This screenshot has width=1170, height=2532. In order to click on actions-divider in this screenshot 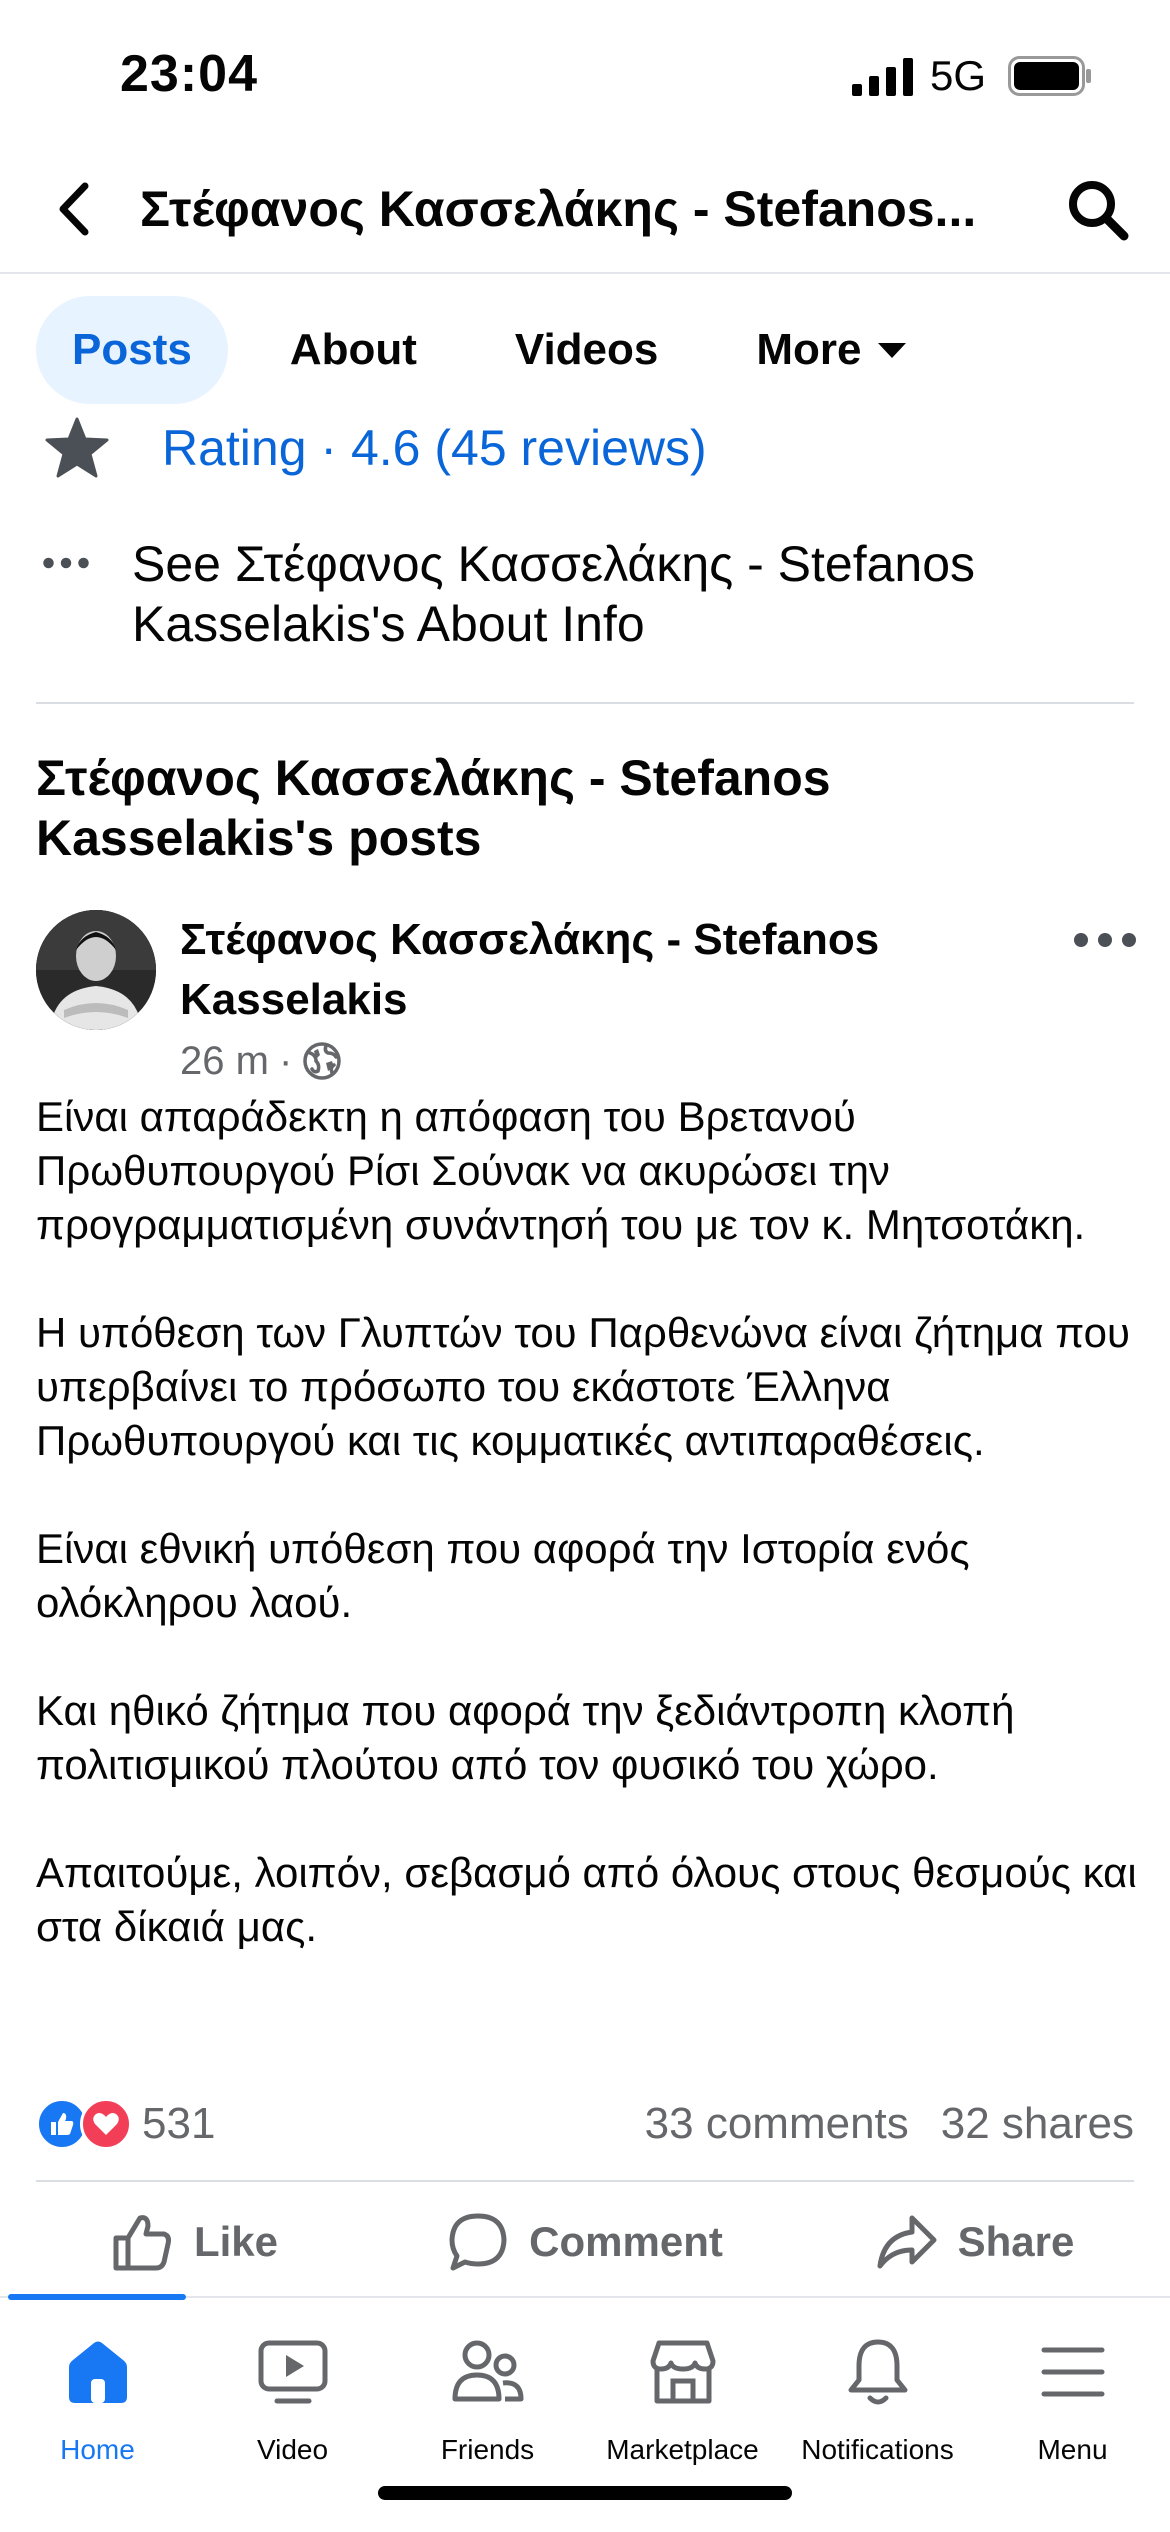, I will do `click(585, 2181)`.